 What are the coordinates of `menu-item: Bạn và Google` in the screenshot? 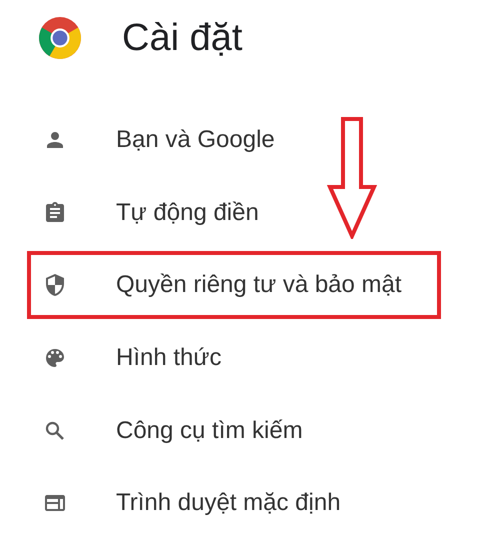 It's located at (137, 140).